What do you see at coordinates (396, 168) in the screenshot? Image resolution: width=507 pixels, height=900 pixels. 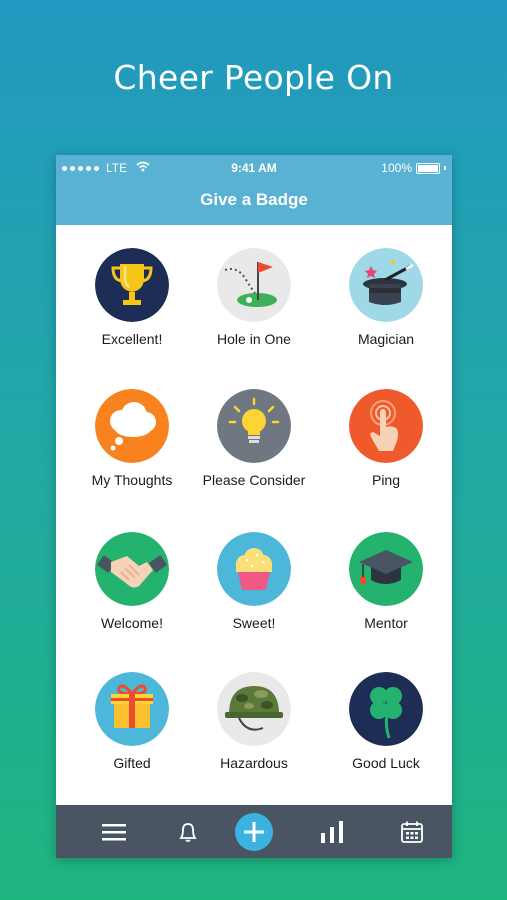 I see `battery-label: 100%` at bounding box center [396, 168].